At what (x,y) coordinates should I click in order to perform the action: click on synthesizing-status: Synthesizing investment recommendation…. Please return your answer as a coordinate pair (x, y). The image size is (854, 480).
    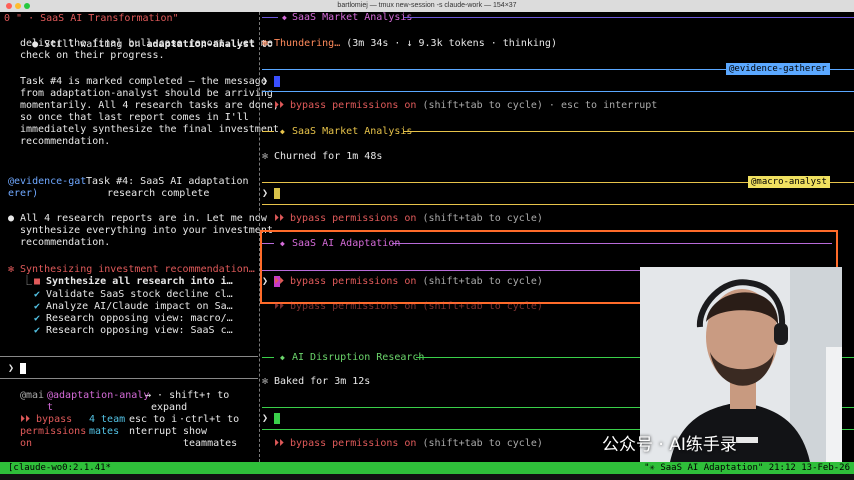
    Looking at the image, I should click on (137, 269).